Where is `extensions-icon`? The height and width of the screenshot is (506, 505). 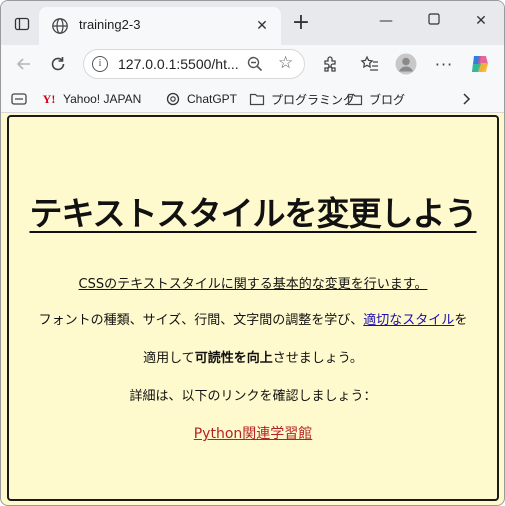
extensions-icon is located at coordinates (330, 64).